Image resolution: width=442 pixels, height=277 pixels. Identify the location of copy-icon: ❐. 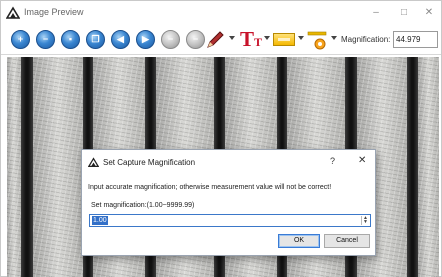
(95, 39).